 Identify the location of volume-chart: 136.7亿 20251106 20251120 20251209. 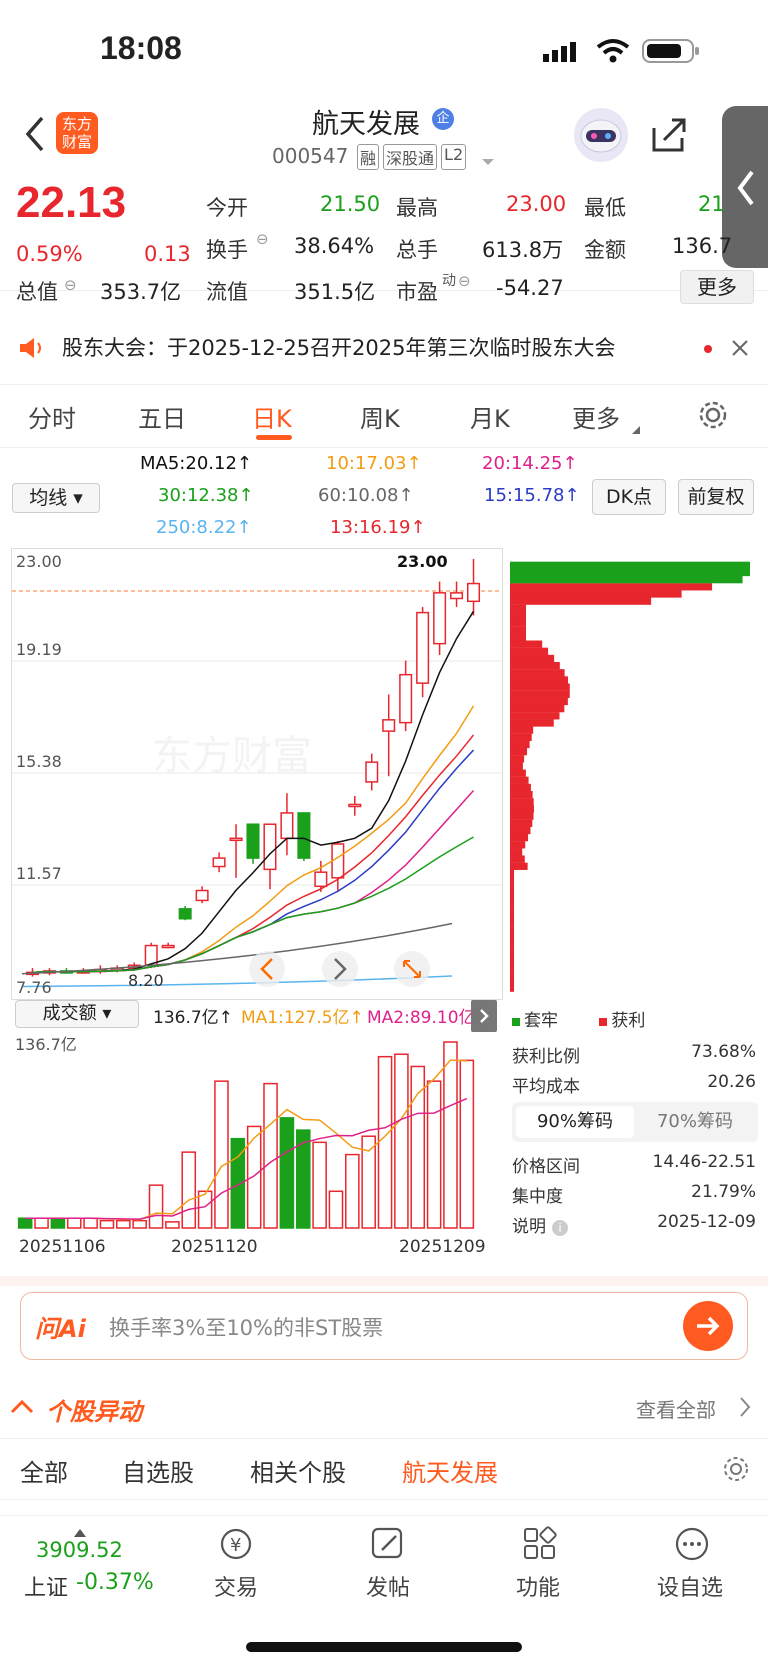
(256, 1152).